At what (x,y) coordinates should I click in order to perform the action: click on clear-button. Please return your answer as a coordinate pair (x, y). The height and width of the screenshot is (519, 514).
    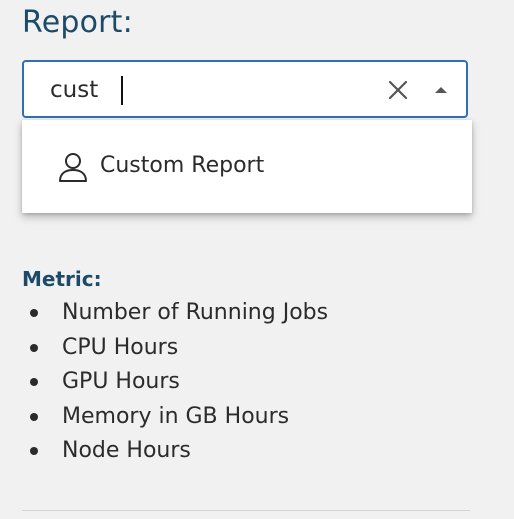
    Looking at the image, I should click on (398, 90).